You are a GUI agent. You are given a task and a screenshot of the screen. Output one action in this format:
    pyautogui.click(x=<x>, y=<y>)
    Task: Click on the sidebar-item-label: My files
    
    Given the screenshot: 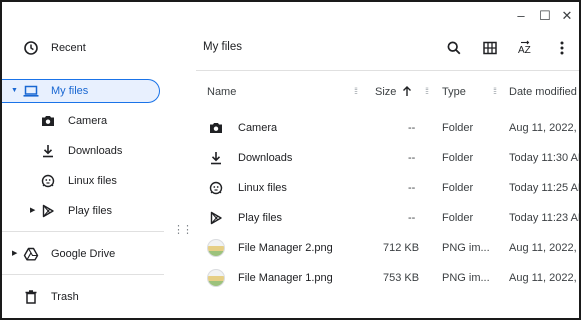 What is the action you would take?
    pyautogui.click(x=70, y=91)
    